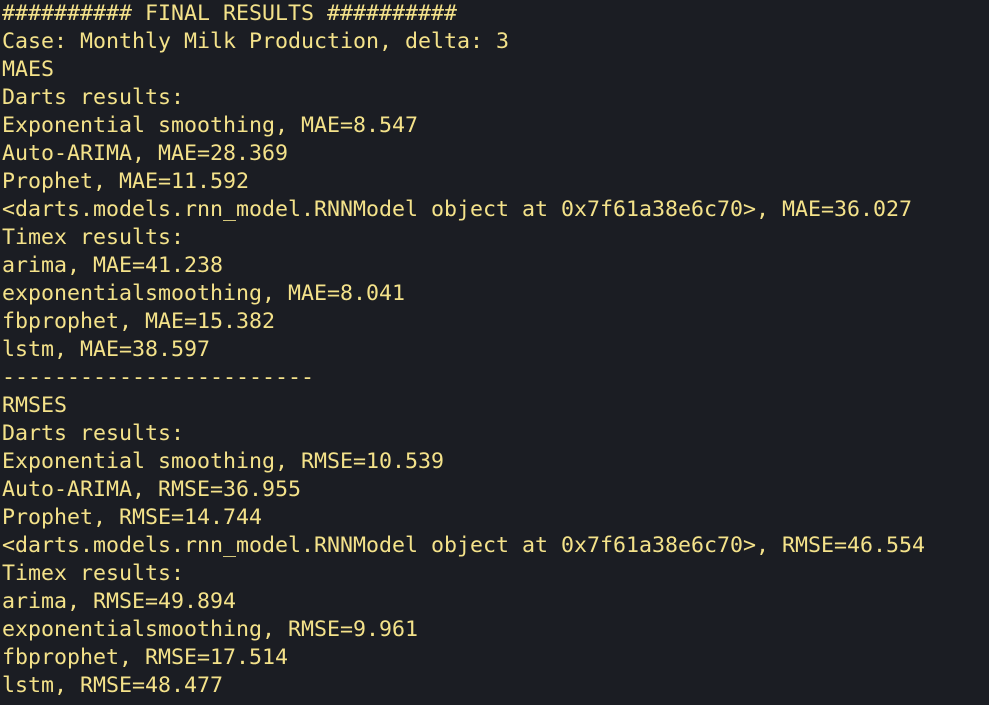 This screenshot has width=989, height=705. I want to click on result-line: lstm, RMSE=48.477, so click(113, 685).